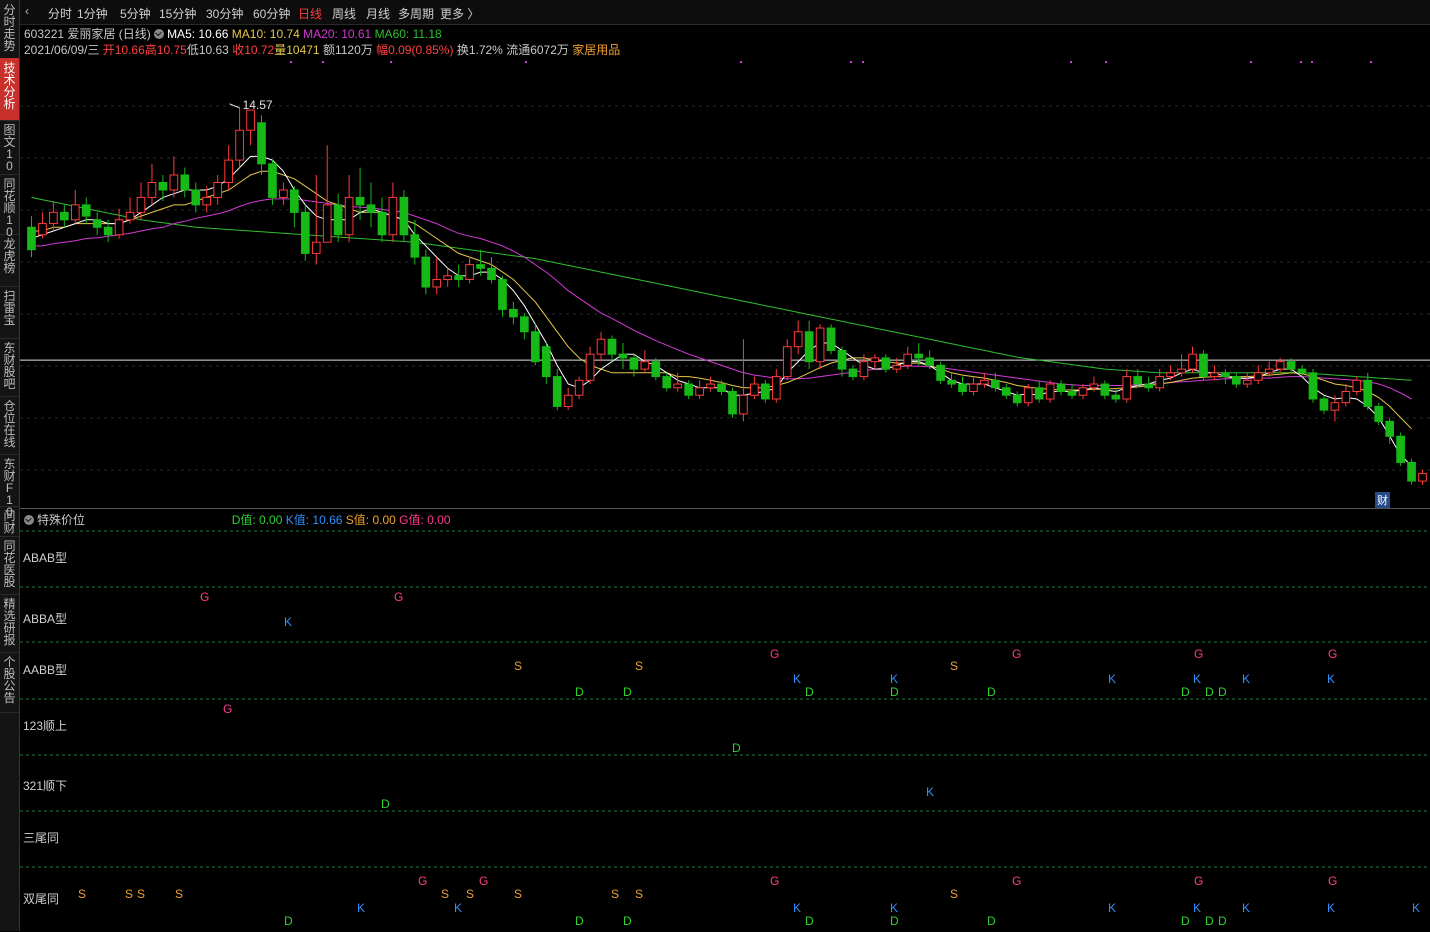 The width and height of the screenshot is (1430, 932). What do you see at coordinates (1382, 500) in the screenshot?
I see `finance-badge: 财` at bounding box center [1382, 500].